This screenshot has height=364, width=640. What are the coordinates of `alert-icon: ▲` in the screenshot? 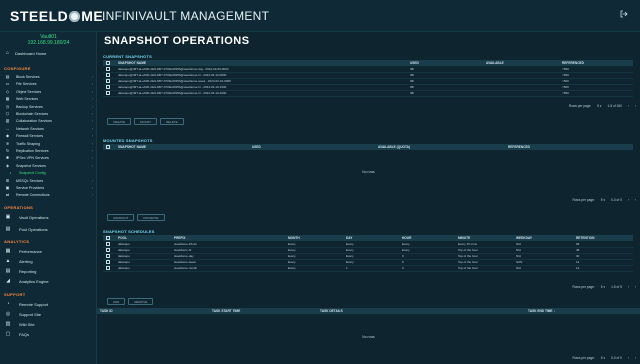 It's located at (8, 260).